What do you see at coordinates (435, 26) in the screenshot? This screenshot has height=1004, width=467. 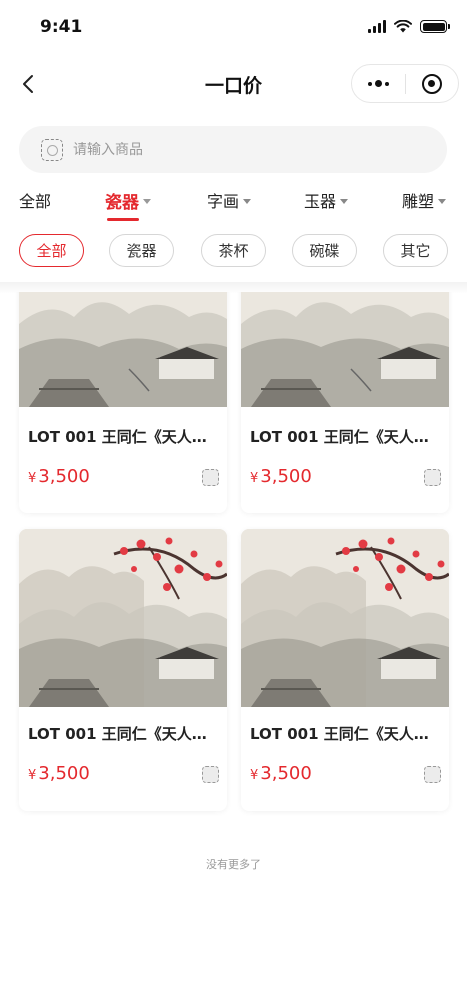 I see `battery-icon` at bounding box center [435, 26].